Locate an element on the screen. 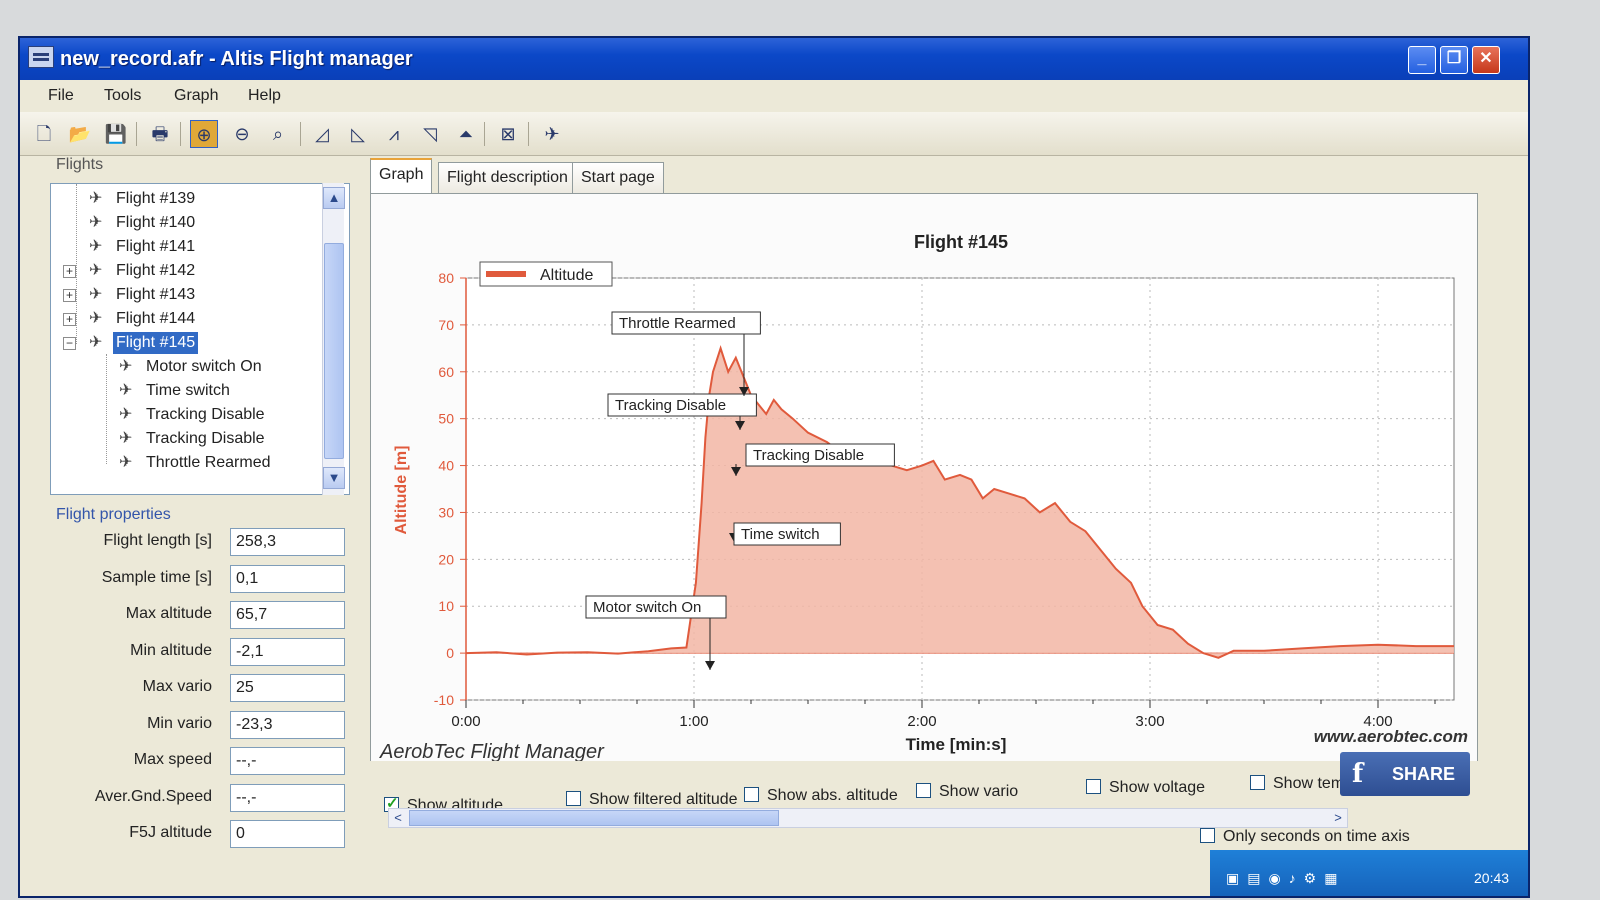  facebook-share-button: f SHARE is located at coordinates (1405, 774).